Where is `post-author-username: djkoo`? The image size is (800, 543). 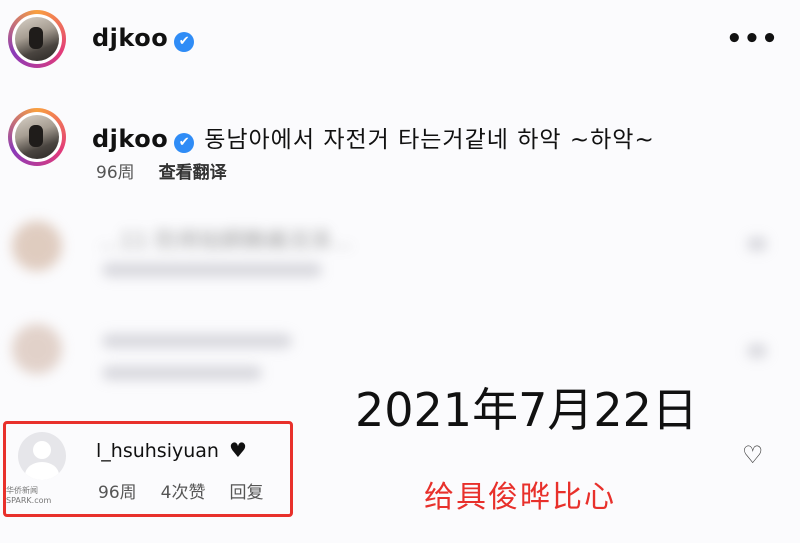
post-author-username: djkoo is located at coordinates (130, 38).